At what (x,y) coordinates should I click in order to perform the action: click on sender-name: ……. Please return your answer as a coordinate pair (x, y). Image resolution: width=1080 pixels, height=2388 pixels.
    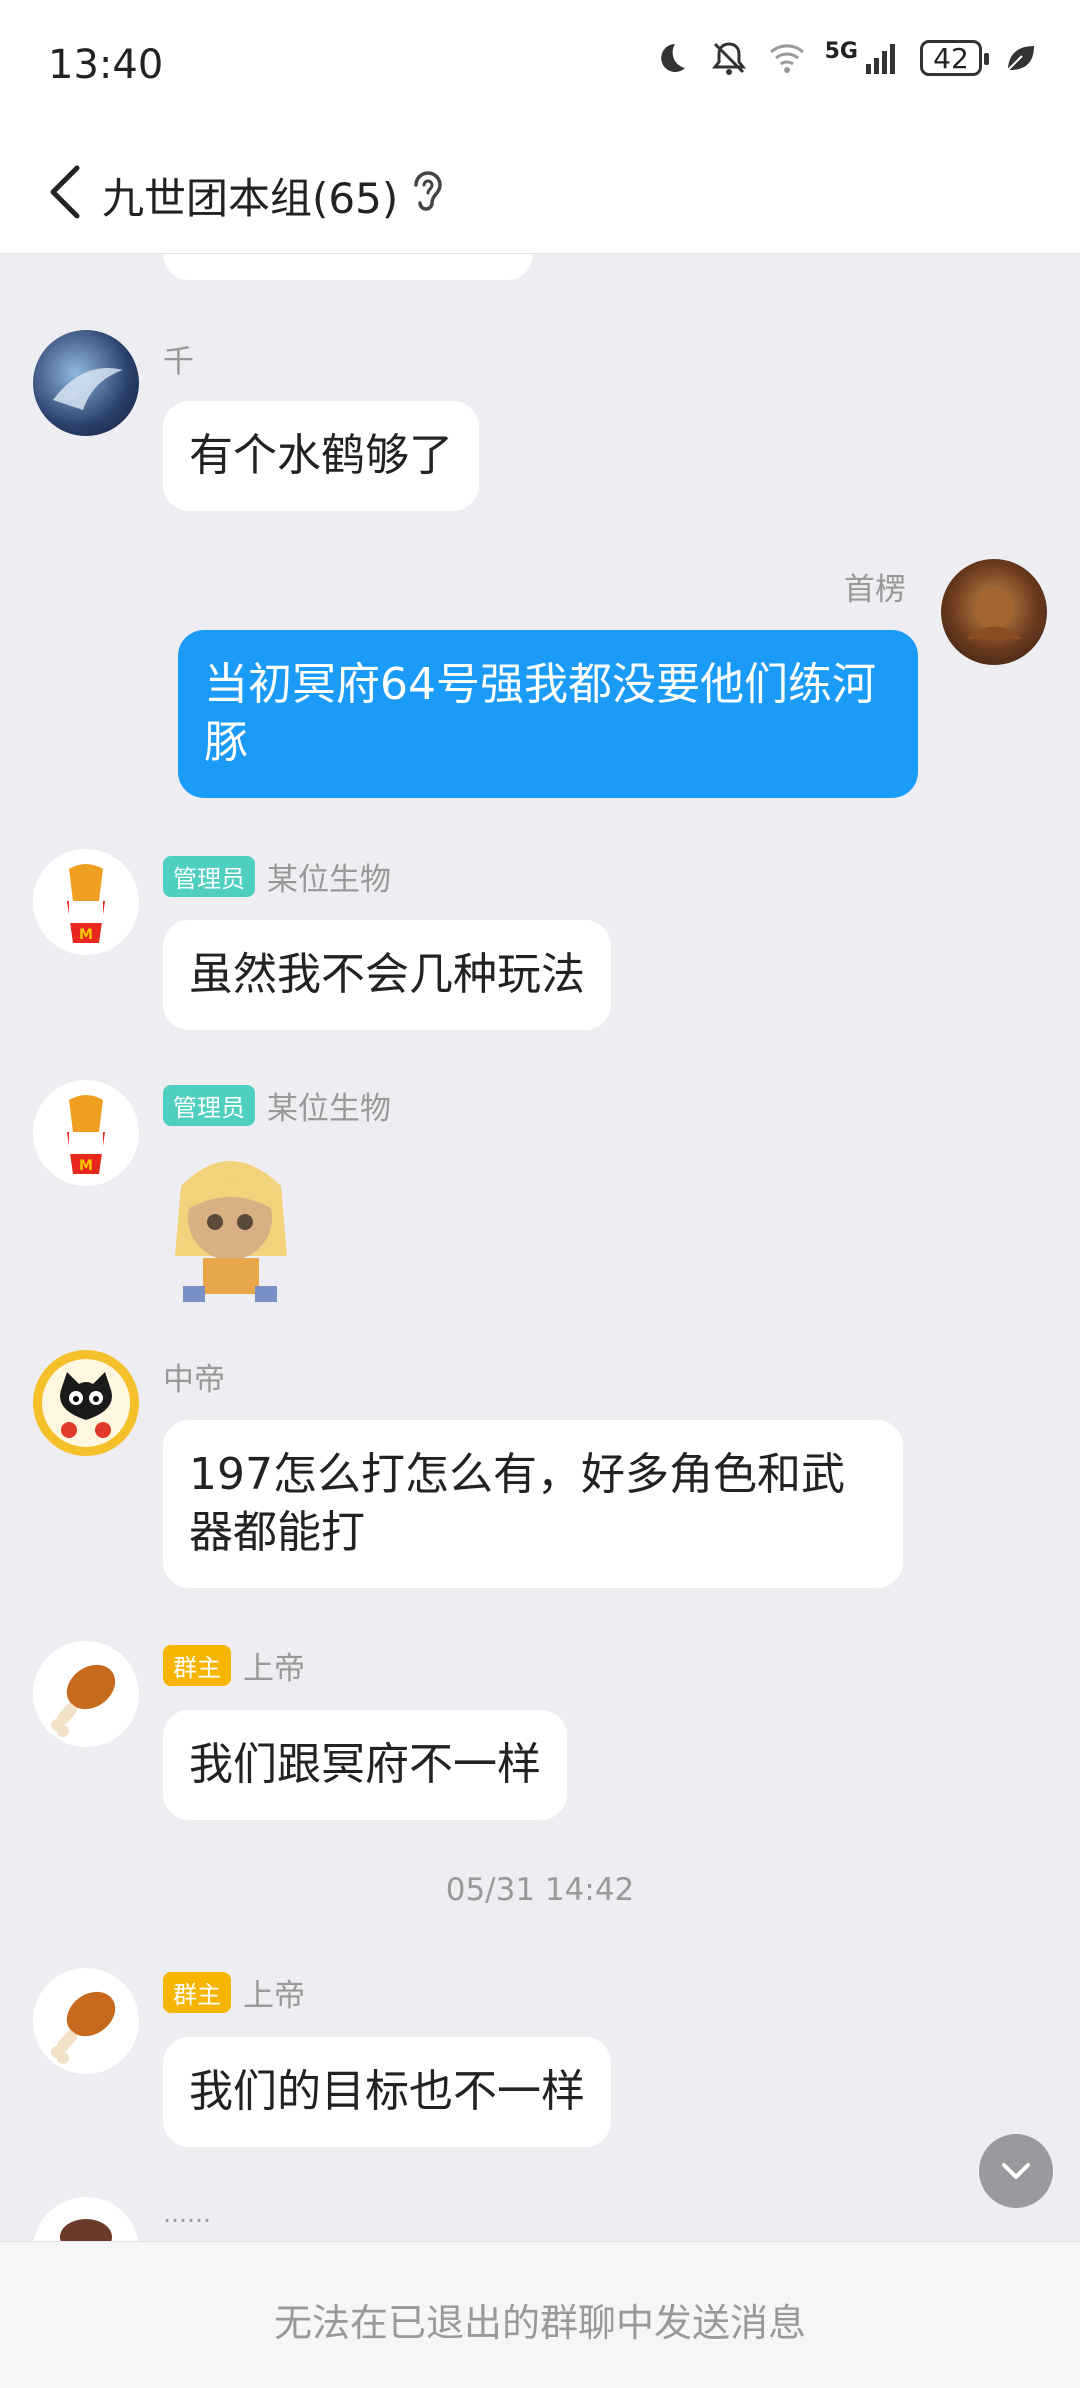
    Looking at the image, I should click on (187, 2214).